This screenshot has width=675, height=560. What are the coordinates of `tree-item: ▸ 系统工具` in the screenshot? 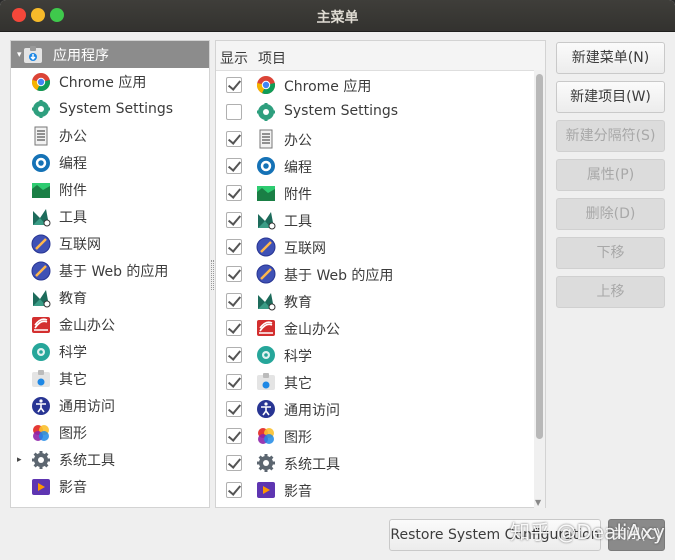 It's located at (110, 459).